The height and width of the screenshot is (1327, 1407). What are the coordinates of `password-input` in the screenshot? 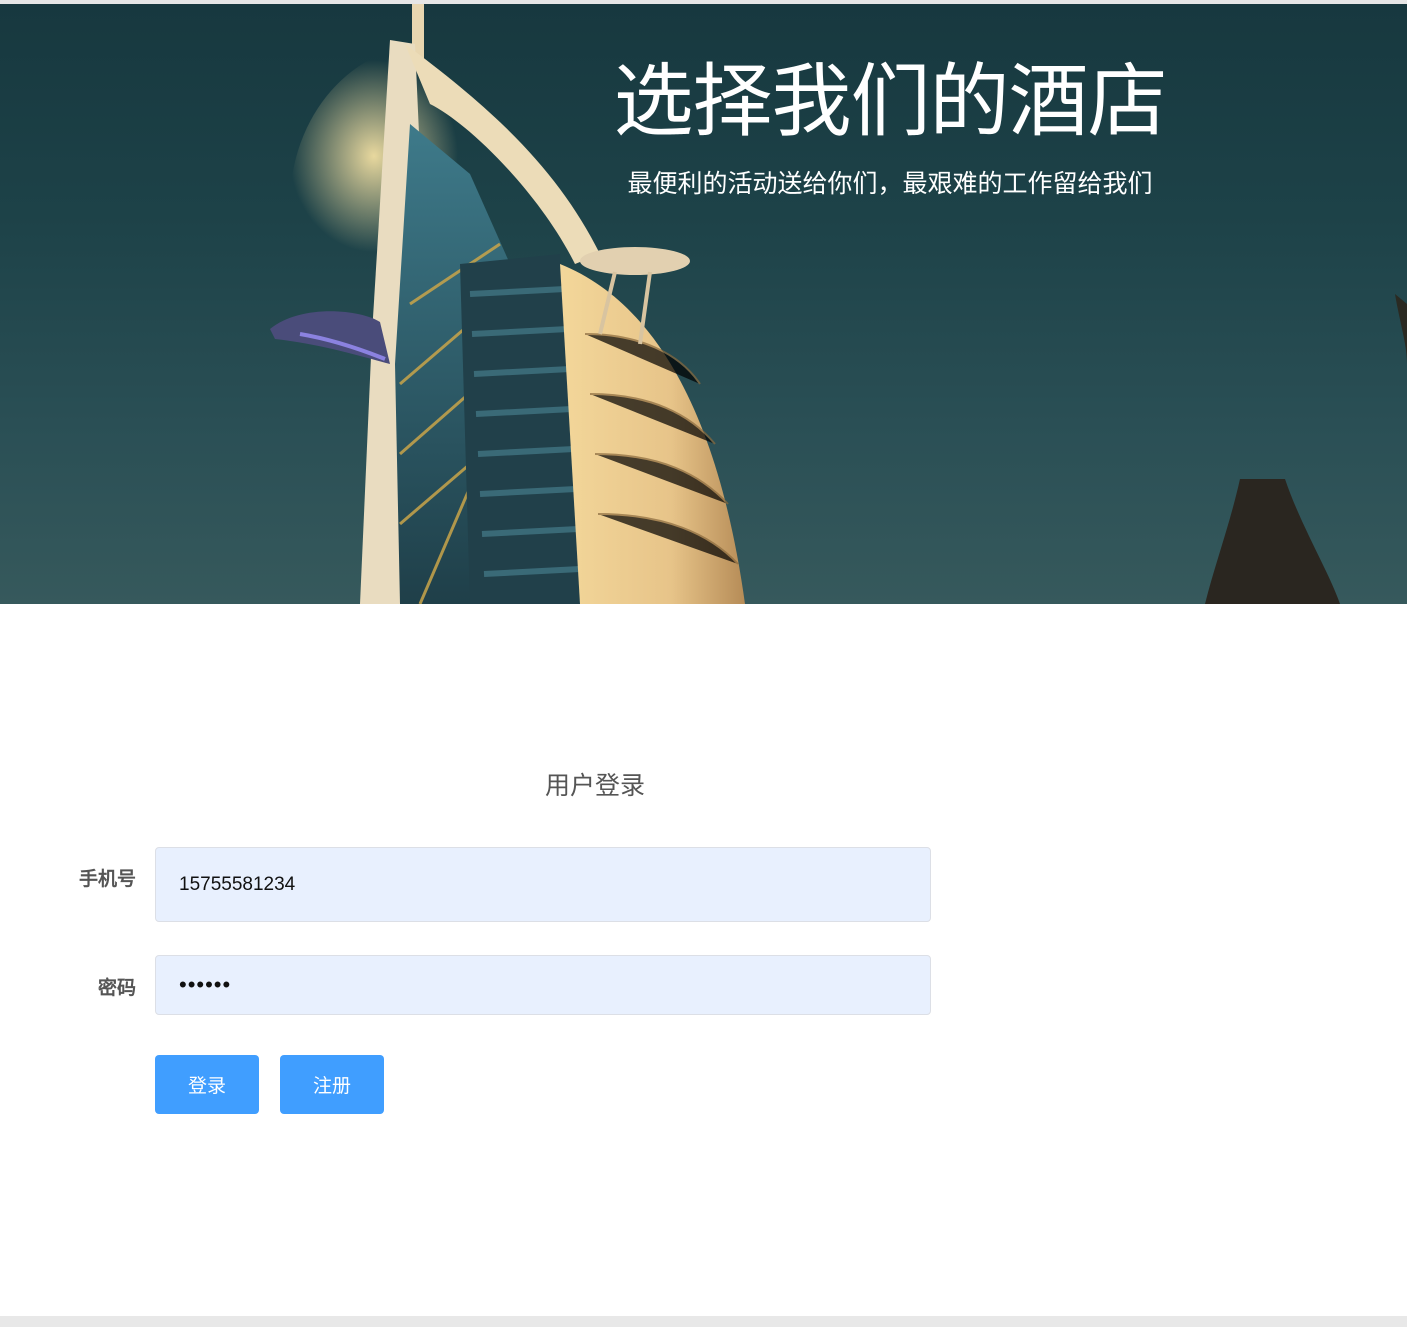 It's located at (543, 985).